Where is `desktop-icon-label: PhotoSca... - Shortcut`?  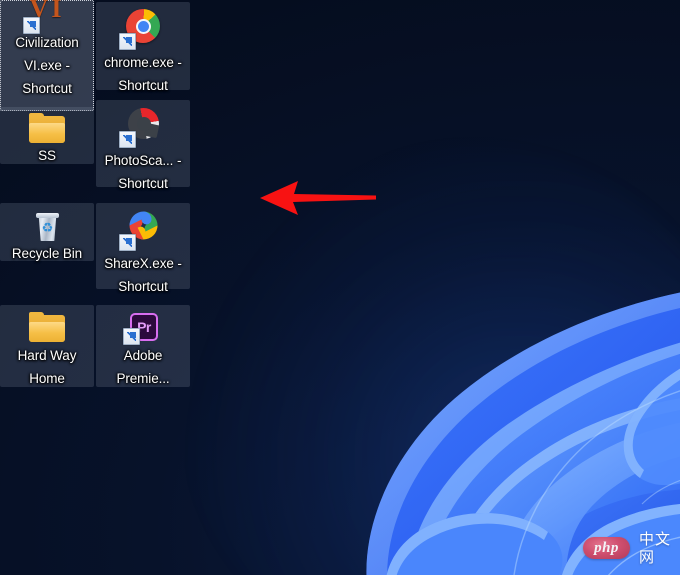
desktop-icon-label: PhotoSca... - Shortcut is located at coordinates (143, 172).